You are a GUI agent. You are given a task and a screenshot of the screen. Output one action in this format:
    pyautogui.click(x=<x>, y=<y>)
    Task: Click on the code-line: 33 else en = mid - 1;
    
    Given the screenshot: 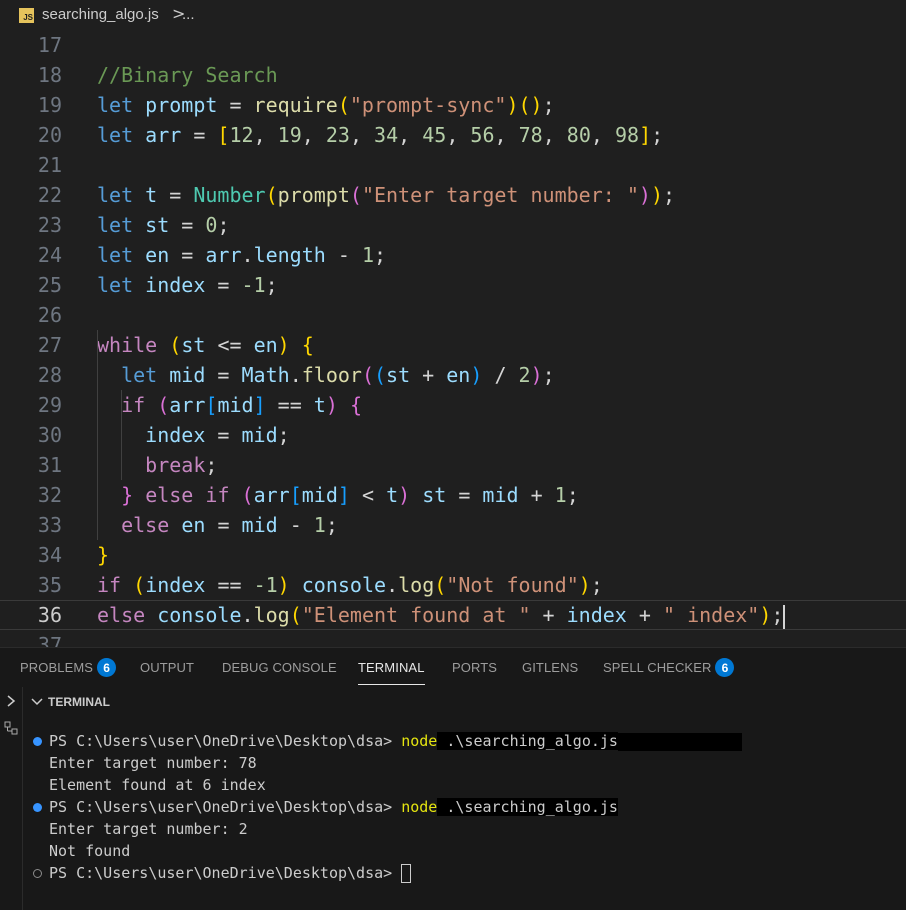 What is the action you would take?
    pyautogui.click(x=453, y=525)
    